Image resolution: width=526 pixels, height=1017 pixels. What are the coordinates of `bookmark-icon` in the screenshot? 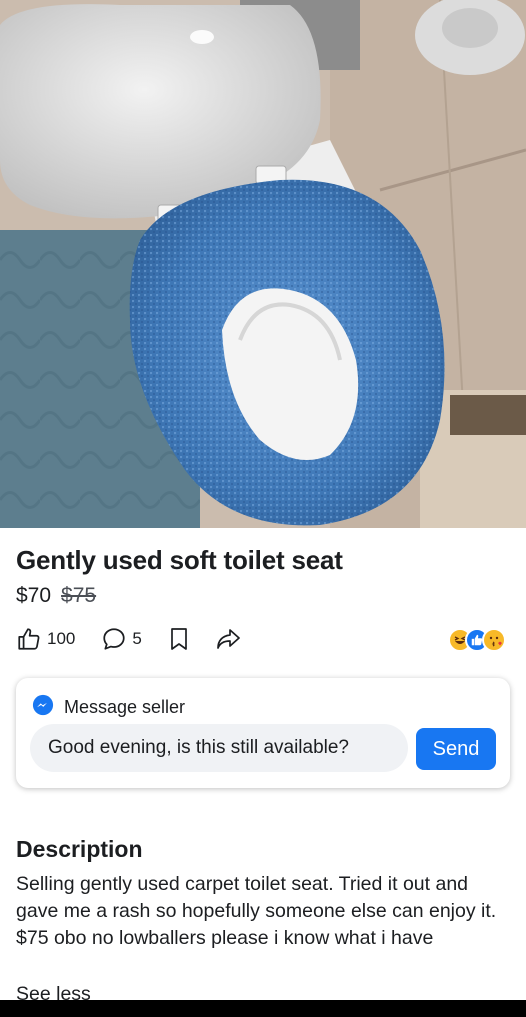 It's located at (179, 639).